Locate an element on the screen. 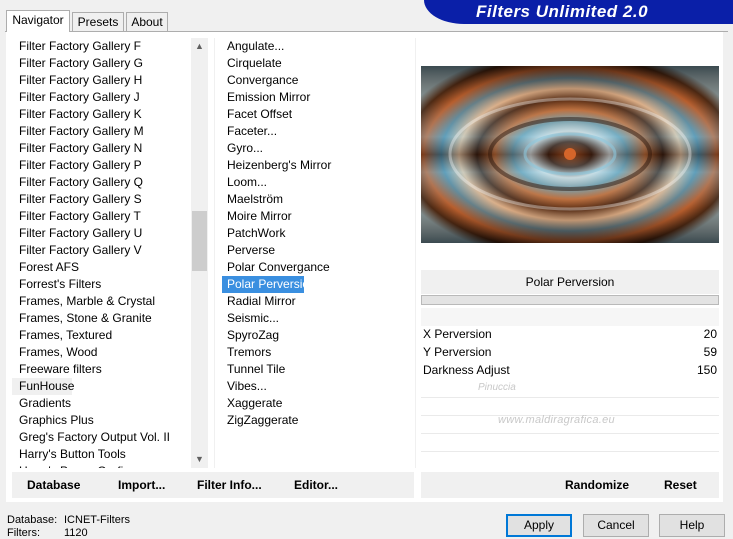 Image resolution: width=733 pixels, height=539 pixels. param-darkness-adjust: Darkness Adjust 150 is located at coordinates (570, 370).